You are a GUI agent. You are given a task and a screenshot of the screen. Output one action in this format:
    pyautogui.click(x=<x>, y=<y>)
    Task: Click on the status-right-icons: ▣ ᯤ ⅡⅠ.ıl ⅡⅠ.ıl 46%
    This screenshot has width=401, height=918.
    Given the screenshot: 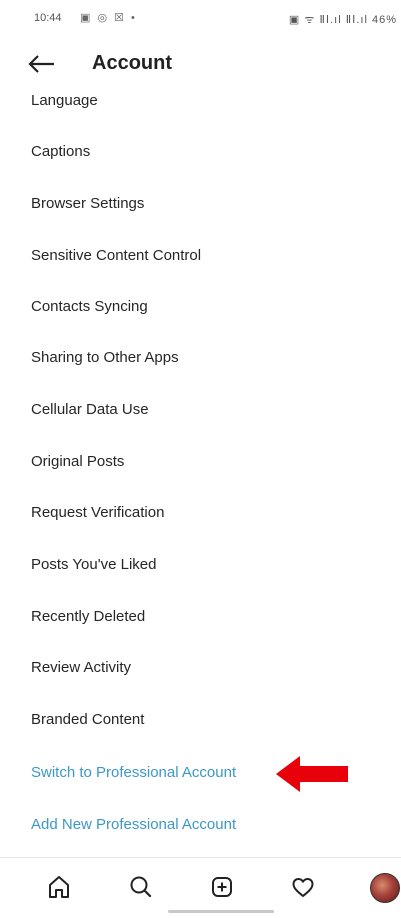 What is the action you would take?
    pyautogui.click(x=342, y=20)
    